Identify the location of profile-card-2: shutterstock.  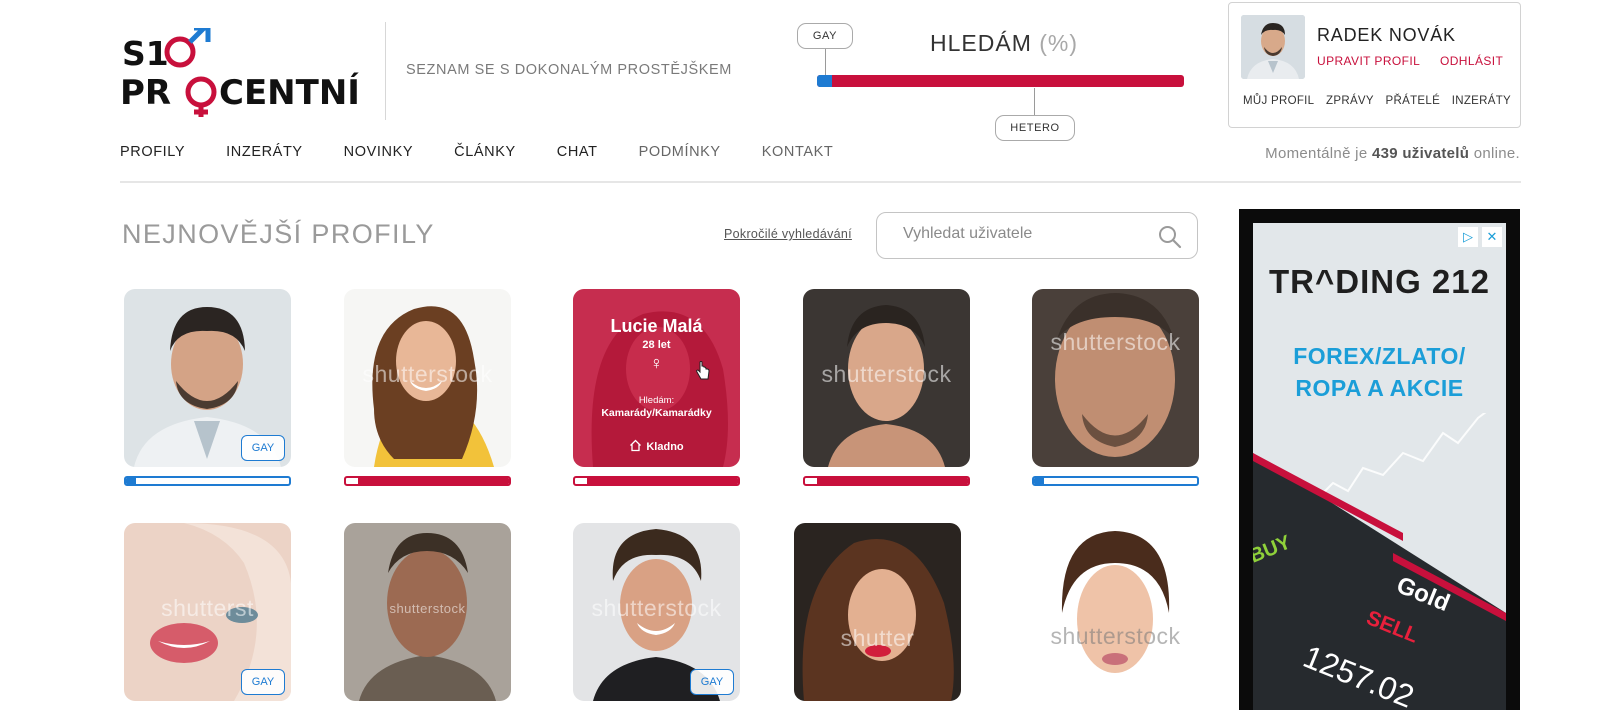
(427, 378).